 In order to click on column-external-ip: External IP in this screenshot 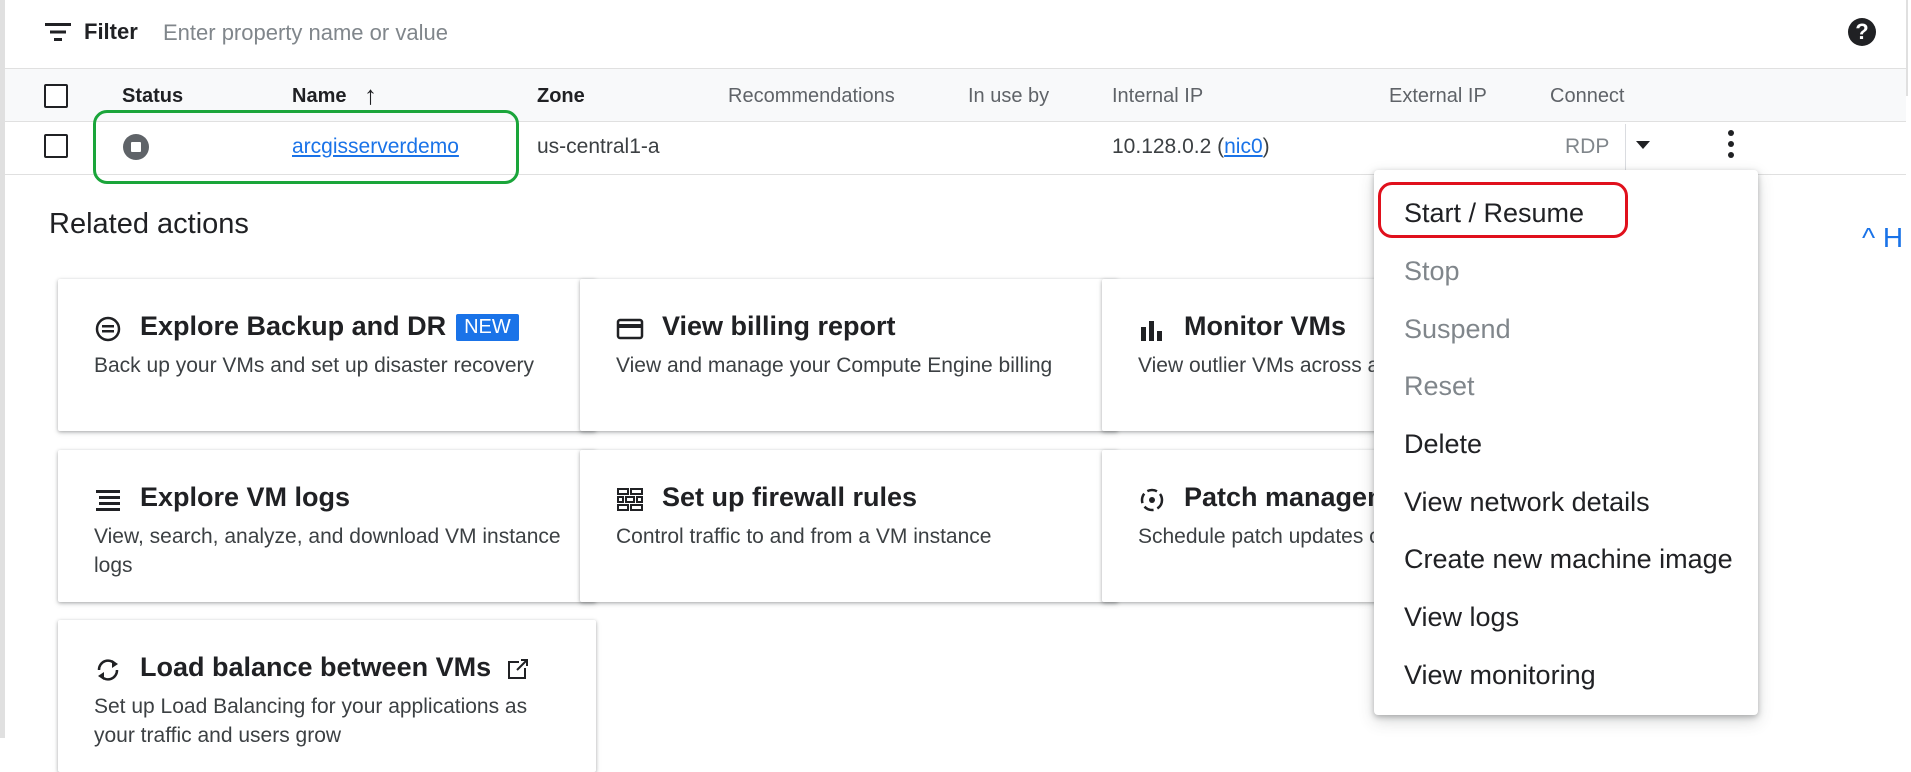, I will do `click(1438, 96)`.